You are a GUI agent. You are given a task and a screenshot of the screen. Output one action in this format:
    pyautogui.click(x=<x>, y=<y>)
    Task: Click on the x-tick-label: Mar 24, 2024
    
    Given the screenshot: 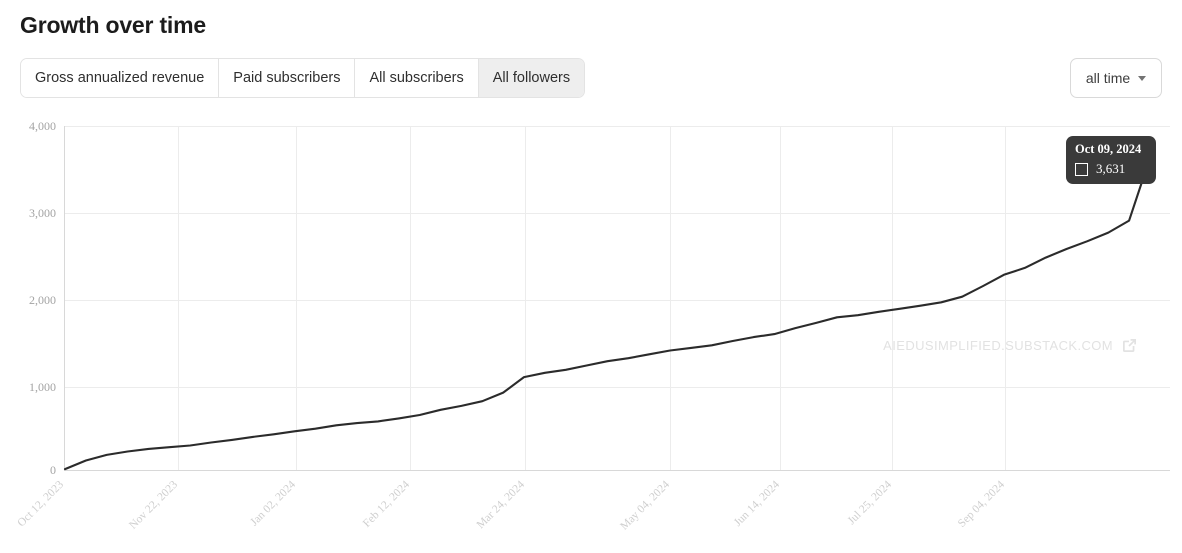 What is the action you would take?
    pyautogui.click(x=501, y=504)
    